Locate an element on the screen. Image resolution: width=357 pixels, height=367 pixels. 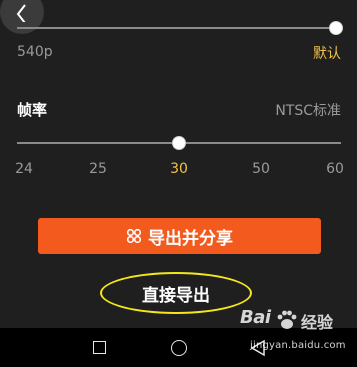
direct-export-highlight: 直接导出 is located at coordinates (176, 293).